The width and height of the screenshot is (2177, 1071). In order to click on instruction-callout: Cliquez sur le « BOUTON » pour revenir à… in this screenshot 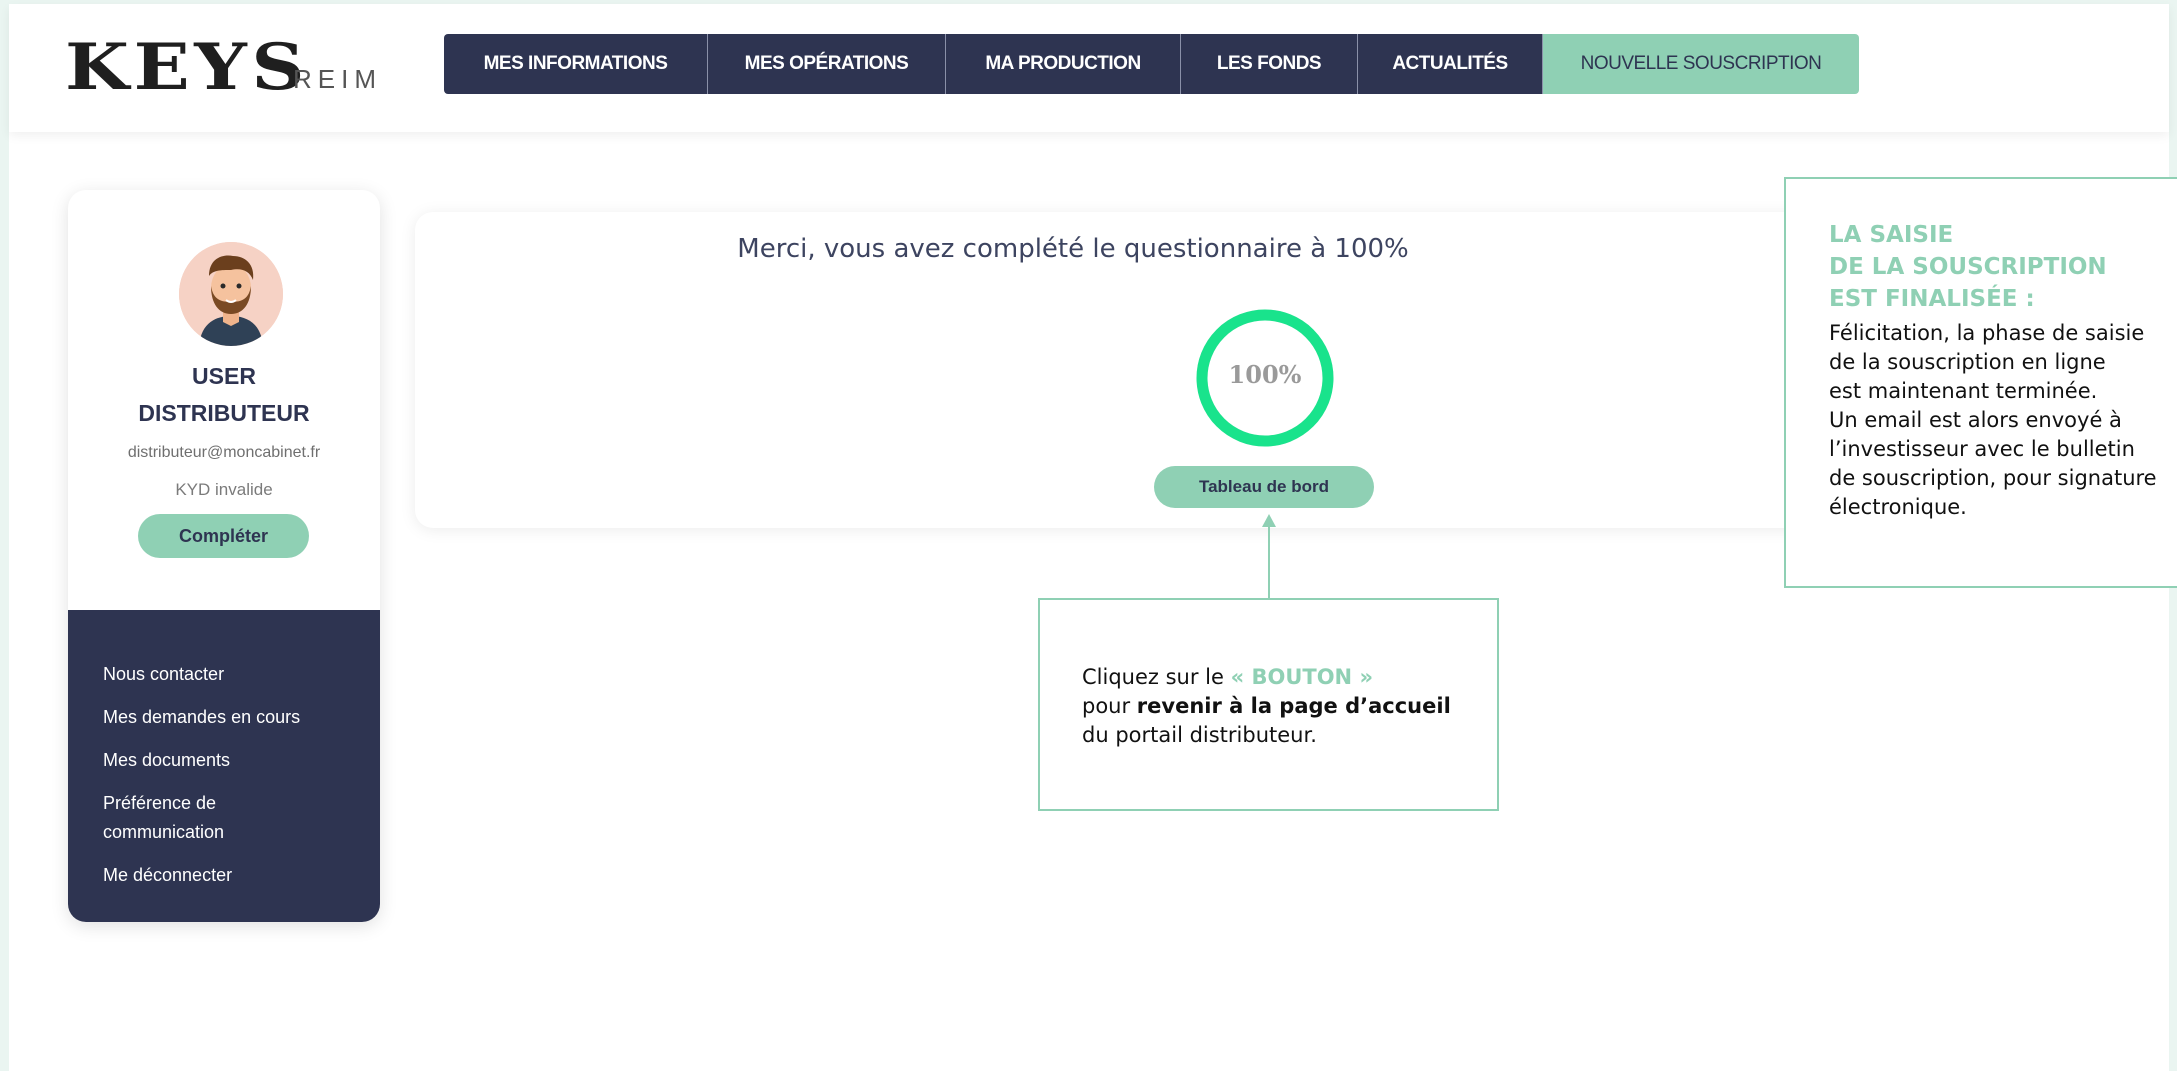, I will do `click(1268, 704)`.